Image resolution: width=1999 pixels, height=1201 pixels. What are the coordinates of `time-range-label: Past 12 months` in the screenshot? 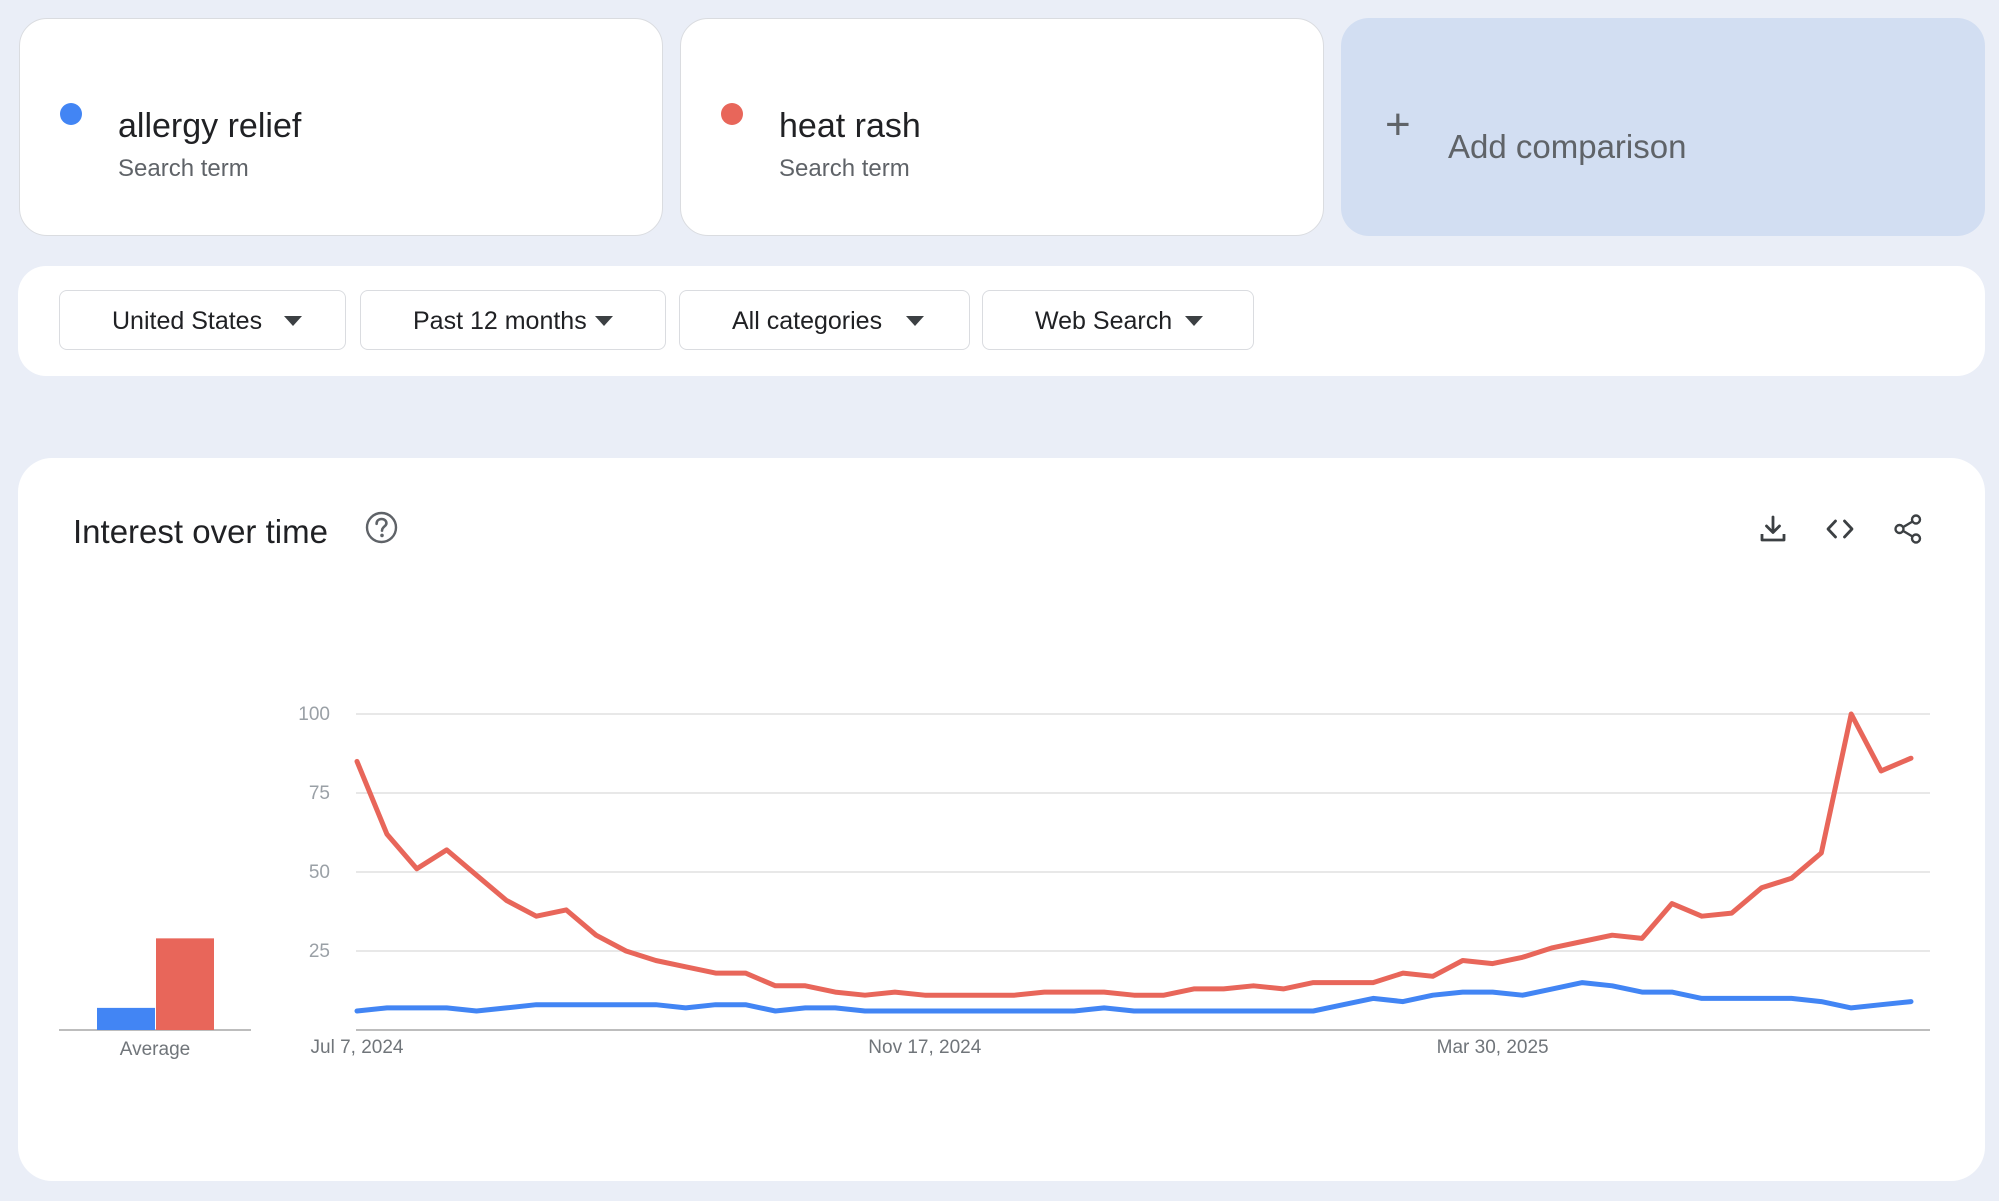 It's located at (500, 321).